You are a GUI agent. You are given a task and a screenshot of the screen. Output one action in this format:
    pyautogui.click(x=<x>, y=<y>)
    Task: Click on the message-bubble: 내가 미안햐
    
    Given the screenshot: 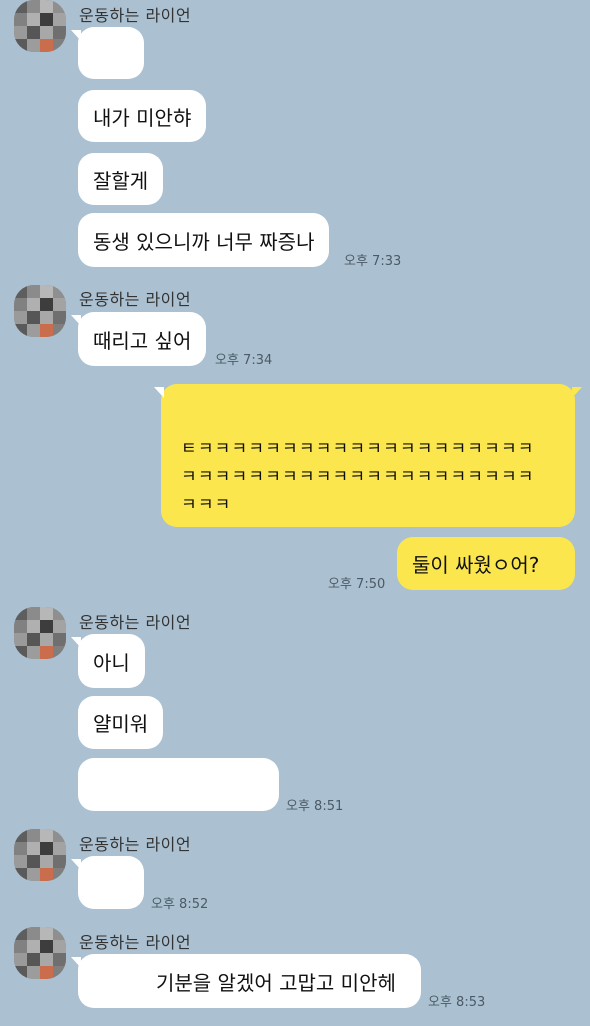 What is the action you would take?
    pyautogui.click(x=142, y=116)
    